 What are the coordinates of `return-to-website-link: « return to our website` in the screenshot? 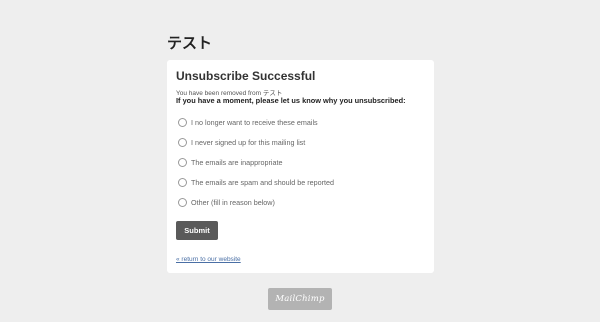 It's located at (208, 259).